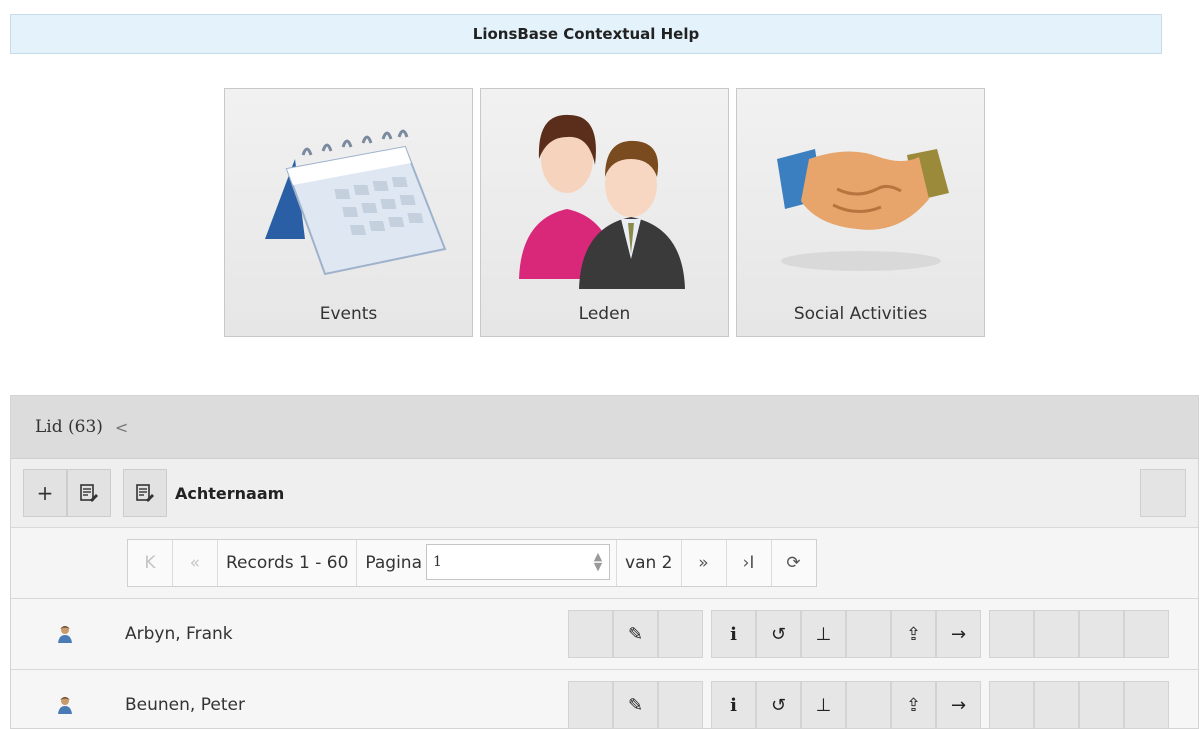 The height and width of the screenshot is (729, 1202). What do you see at coordinates (863, 210) in the screenshot?
I see `handshake-icon` at bounding box center [863, 210].